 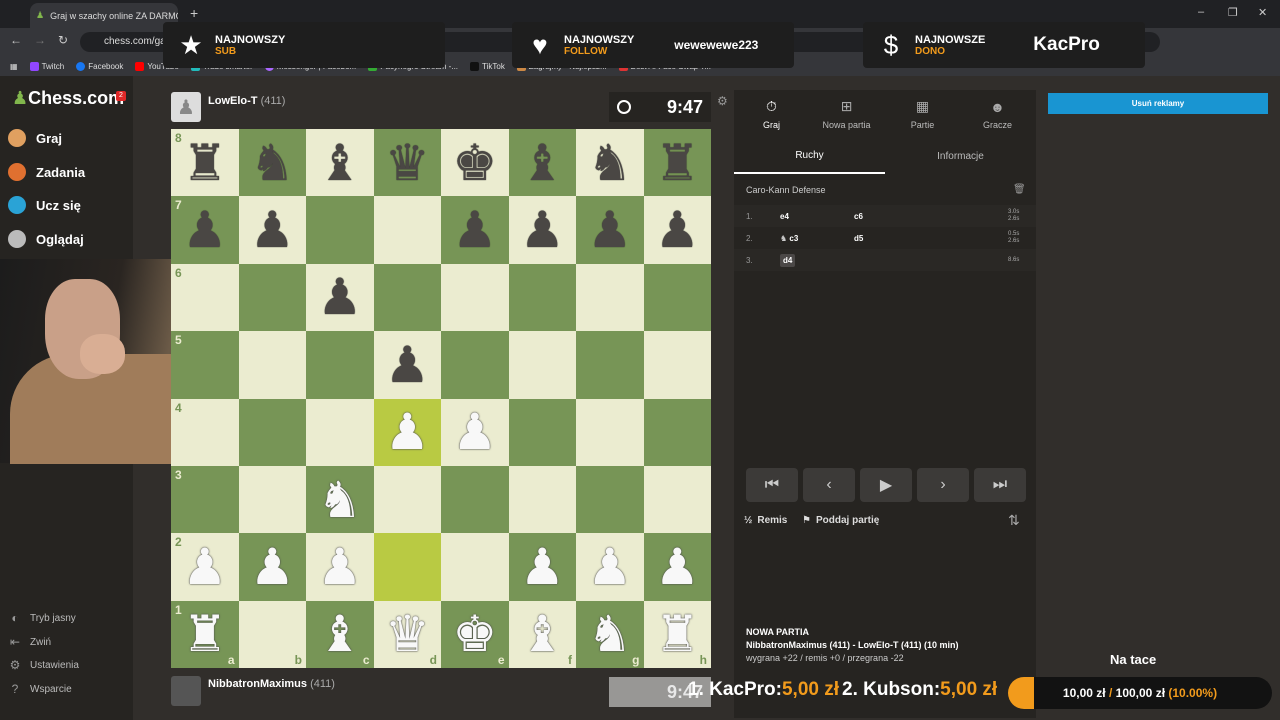 I want to click on square-f8: ♝, so click(x=542, y=163).